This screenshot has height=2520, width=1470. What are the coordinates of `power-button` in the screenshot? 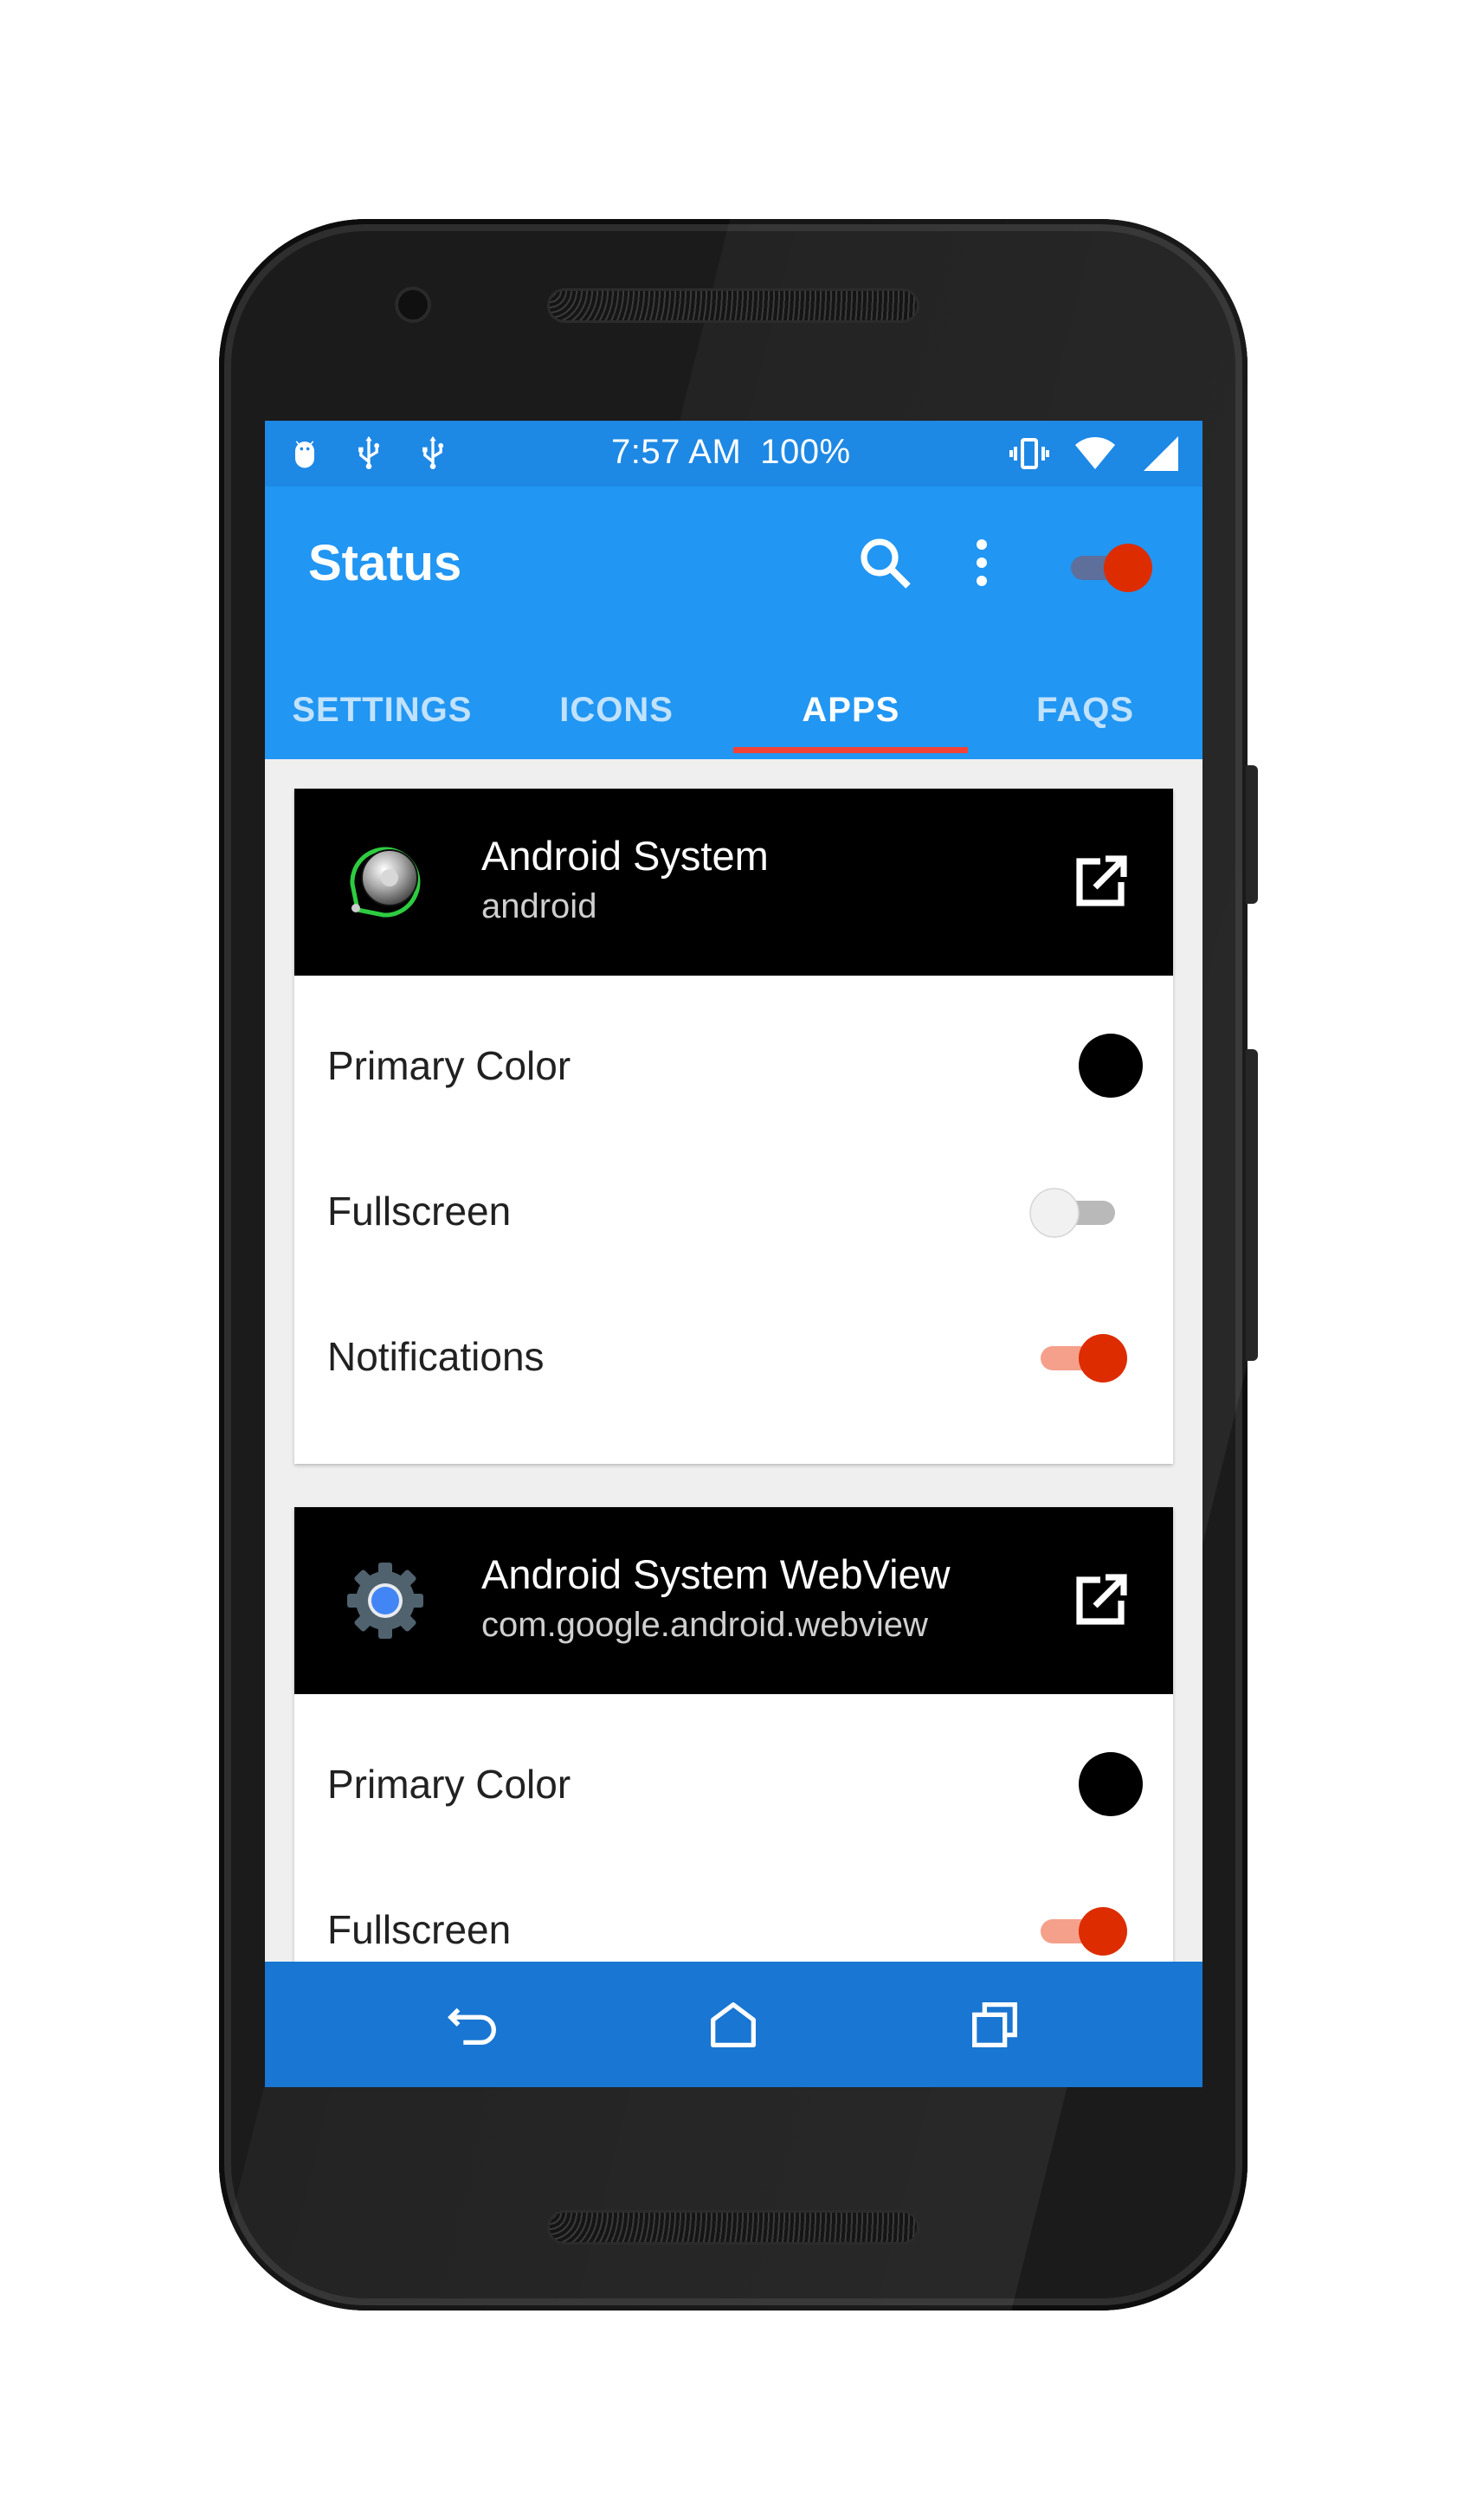 It's located at (1252, 834).